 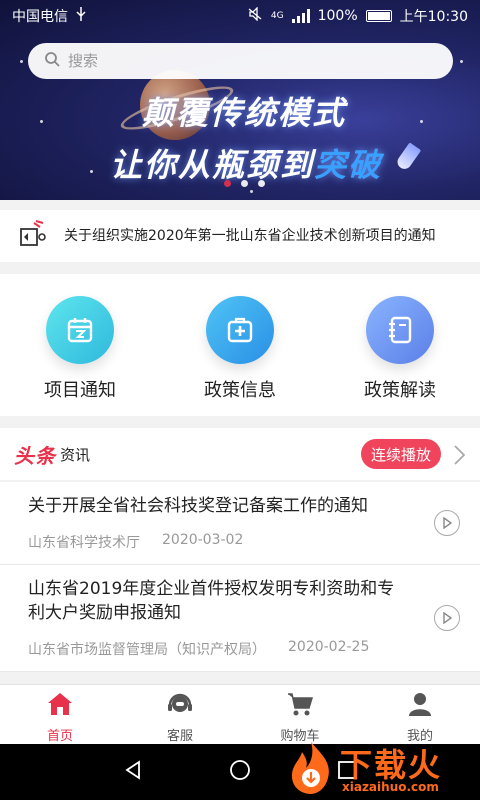 I want to click on rocket-graphic, so click(x=408, y=157).